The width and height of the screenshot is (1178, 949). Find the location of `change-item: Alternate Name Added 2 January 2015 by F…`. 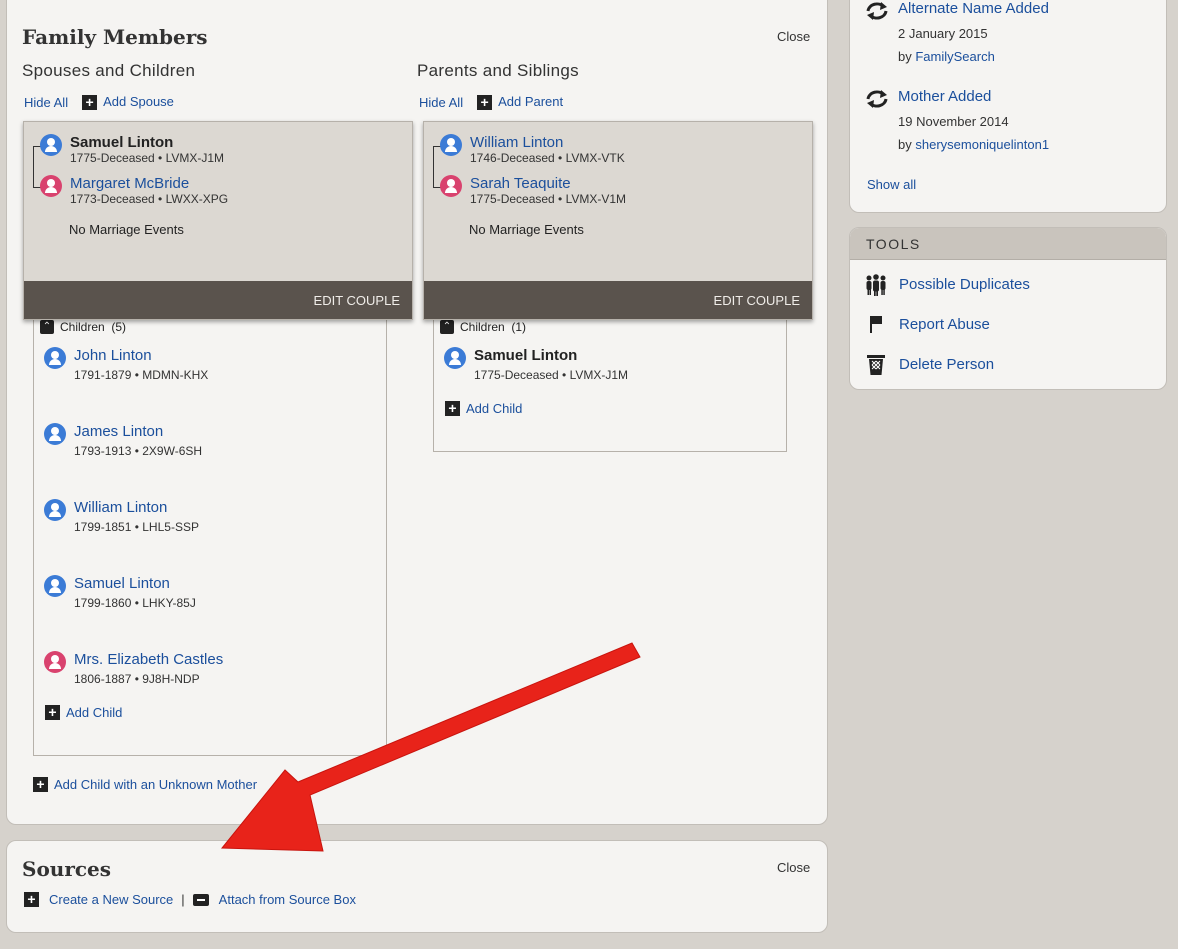

change-item: Alternate Name Added 2 January 2015 by F… is located at coordinates (956, 32).